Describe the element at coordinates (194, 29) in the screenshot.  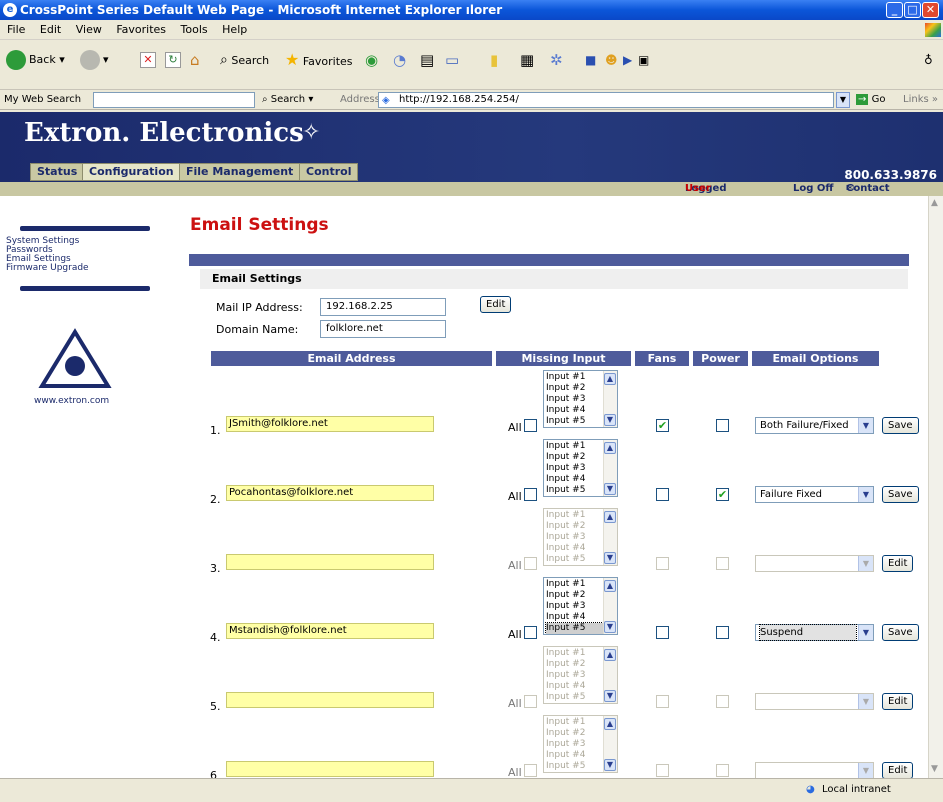
I see `menu-tools: Tools` at that location.